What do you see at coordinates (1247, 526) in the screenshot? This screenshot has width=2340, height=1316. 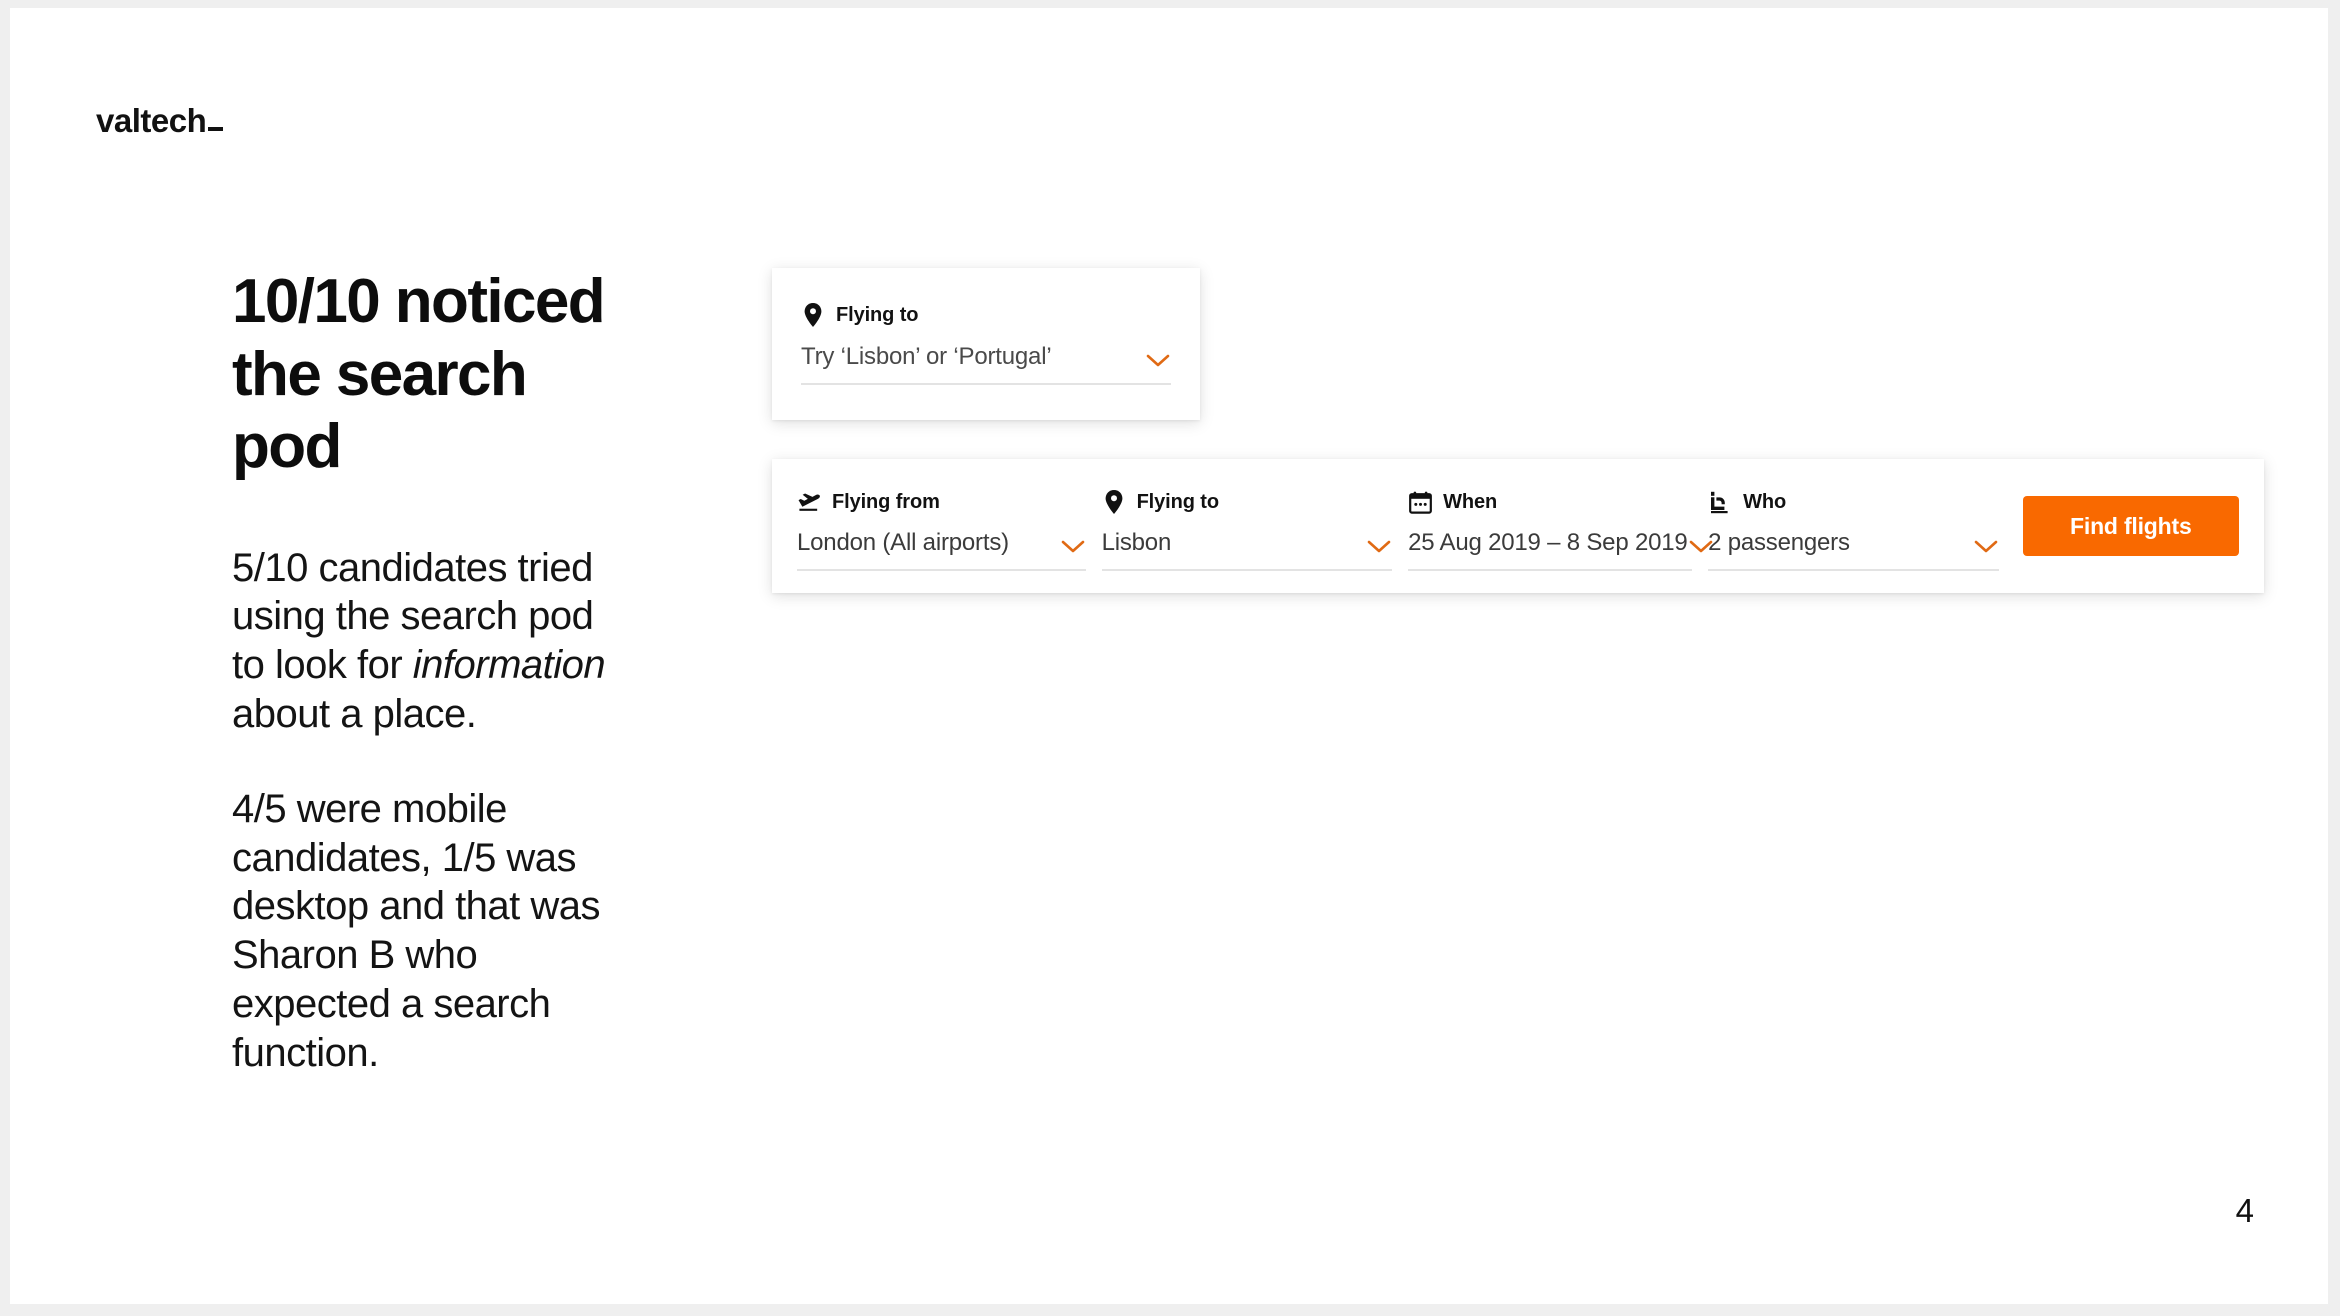 I see `flying-to-field: Flying to Lisbon` at bounding box center [1247, 526].